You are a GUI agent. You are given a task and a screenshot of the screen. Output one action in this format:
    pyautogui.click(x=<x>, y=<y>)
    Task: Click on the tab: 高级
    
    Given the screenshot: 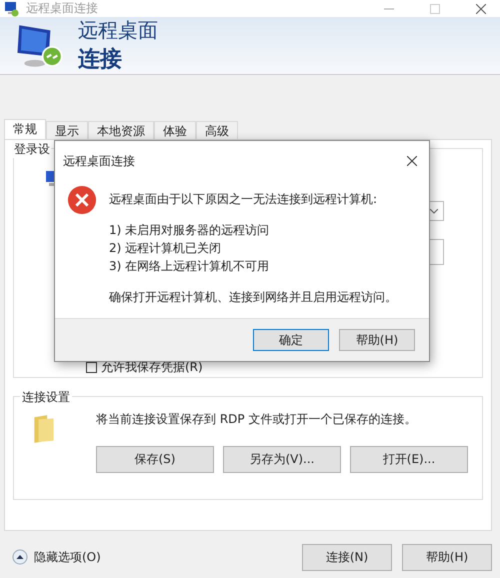 What is the action you would take?
    pyautogui.click(x=217, y=130)
    